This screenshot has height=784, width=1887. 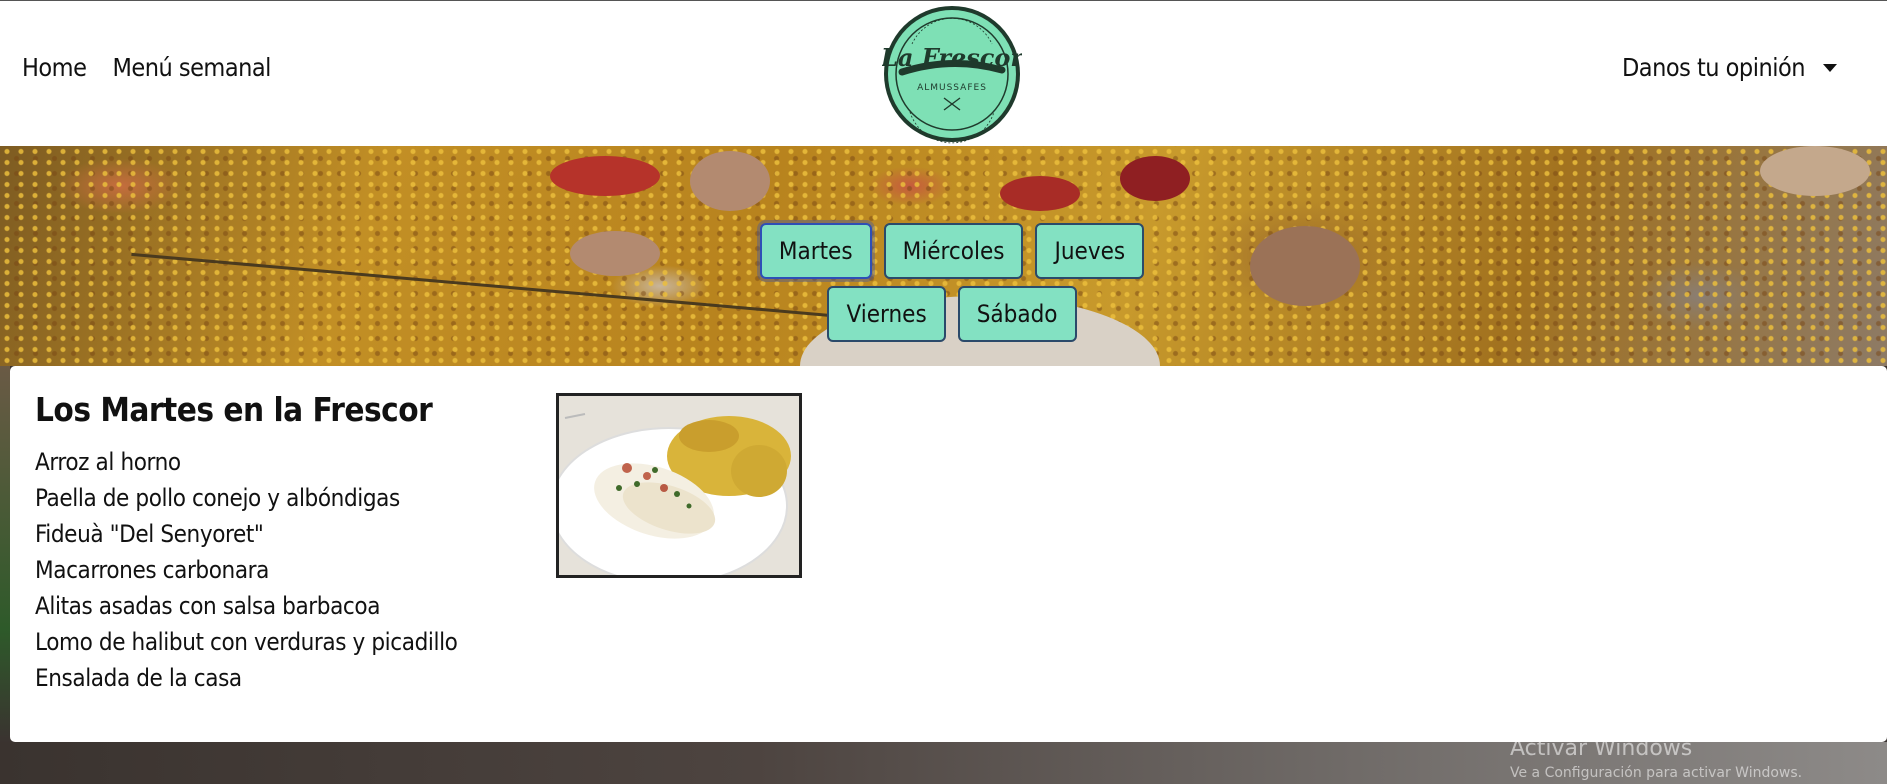 I want to click on watermark-line-1: Activar Windows, so click(x=1601, y=748).